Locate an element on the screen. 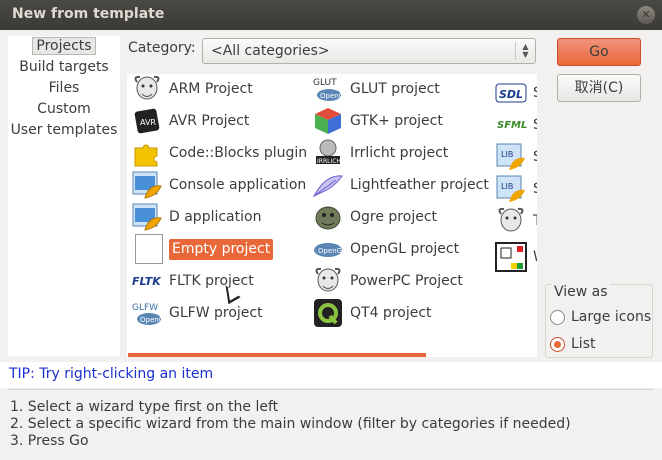  tip-text: TIP: Try right-clicking an item is located at coordinates (111, 374).